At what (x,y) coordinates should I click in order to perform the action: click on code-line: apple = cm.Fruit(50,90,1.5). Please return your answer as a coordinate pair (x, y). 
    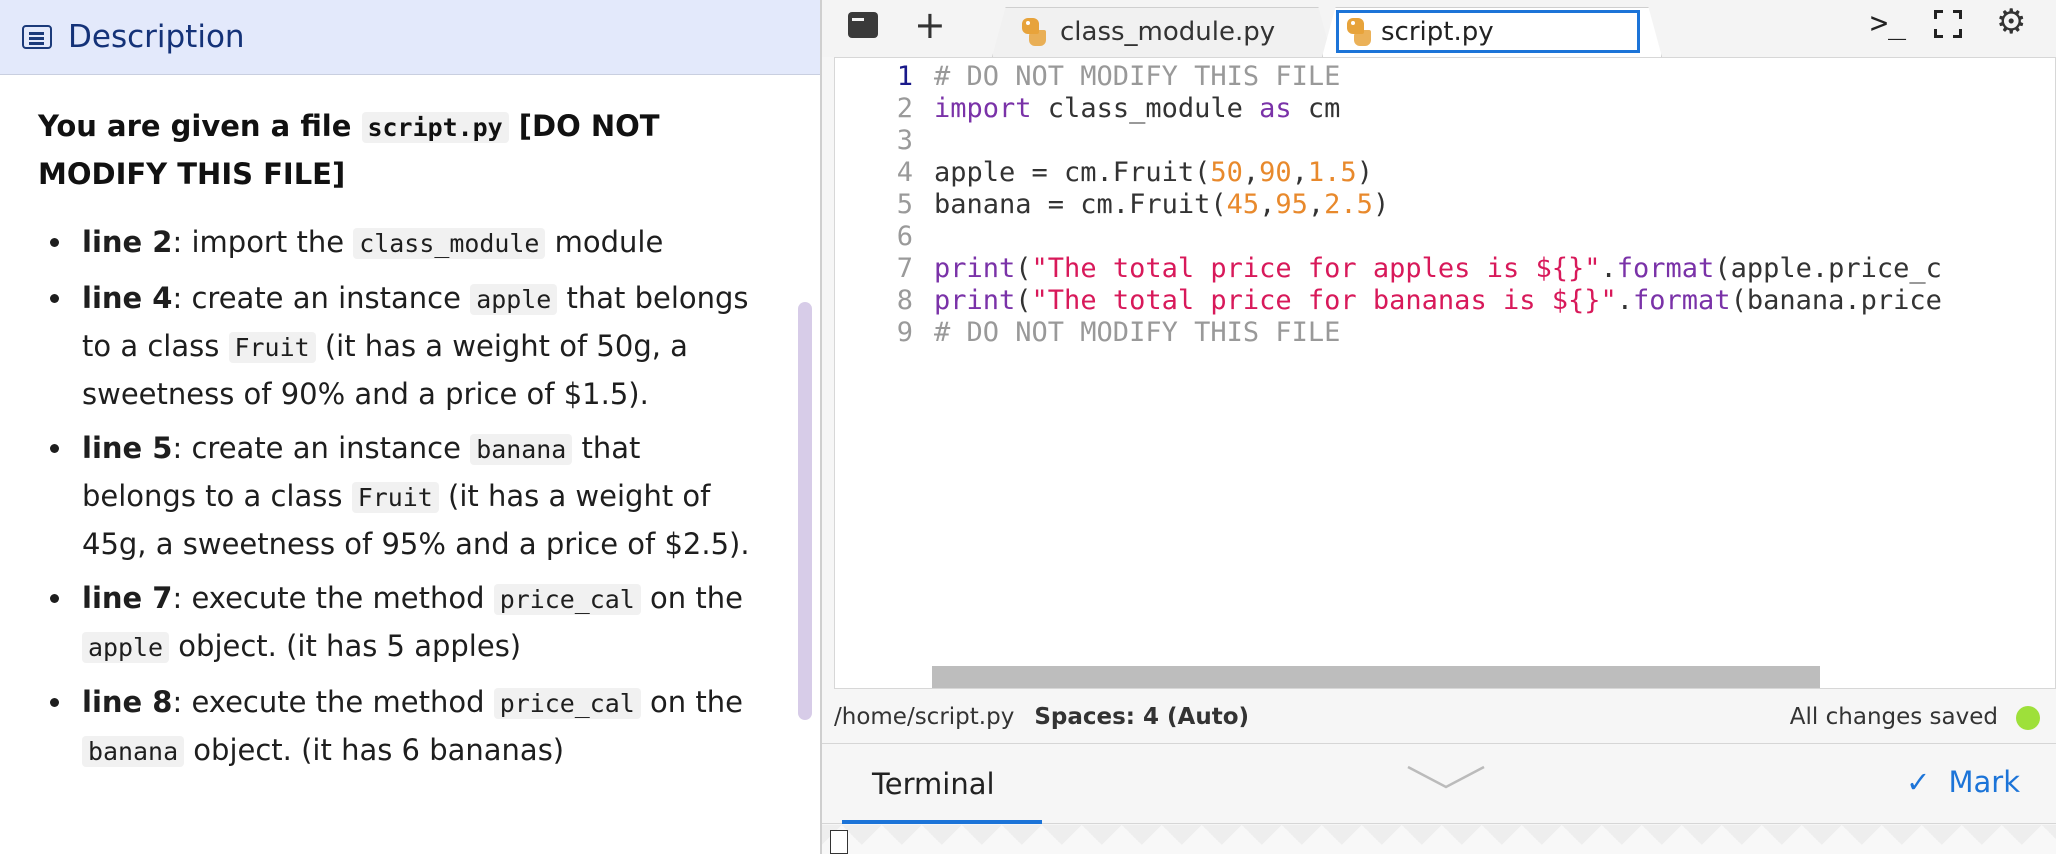
    Looking at the image, I should click on (1153, 172).